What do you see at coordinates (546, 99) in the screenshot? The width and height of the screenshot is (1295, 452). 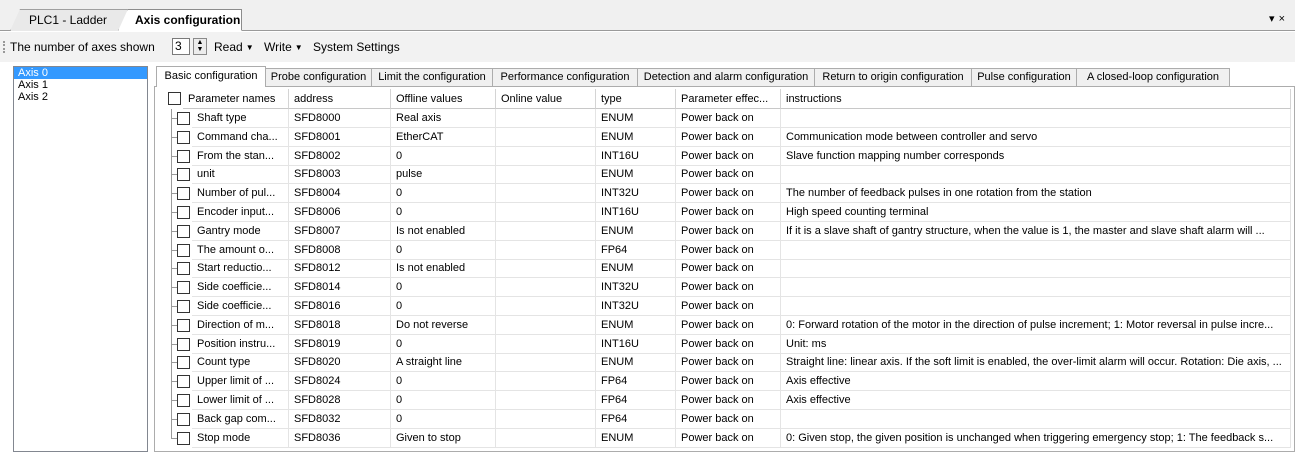 I see `column-header-online-value: Online value` at bounding box center [546, 99].